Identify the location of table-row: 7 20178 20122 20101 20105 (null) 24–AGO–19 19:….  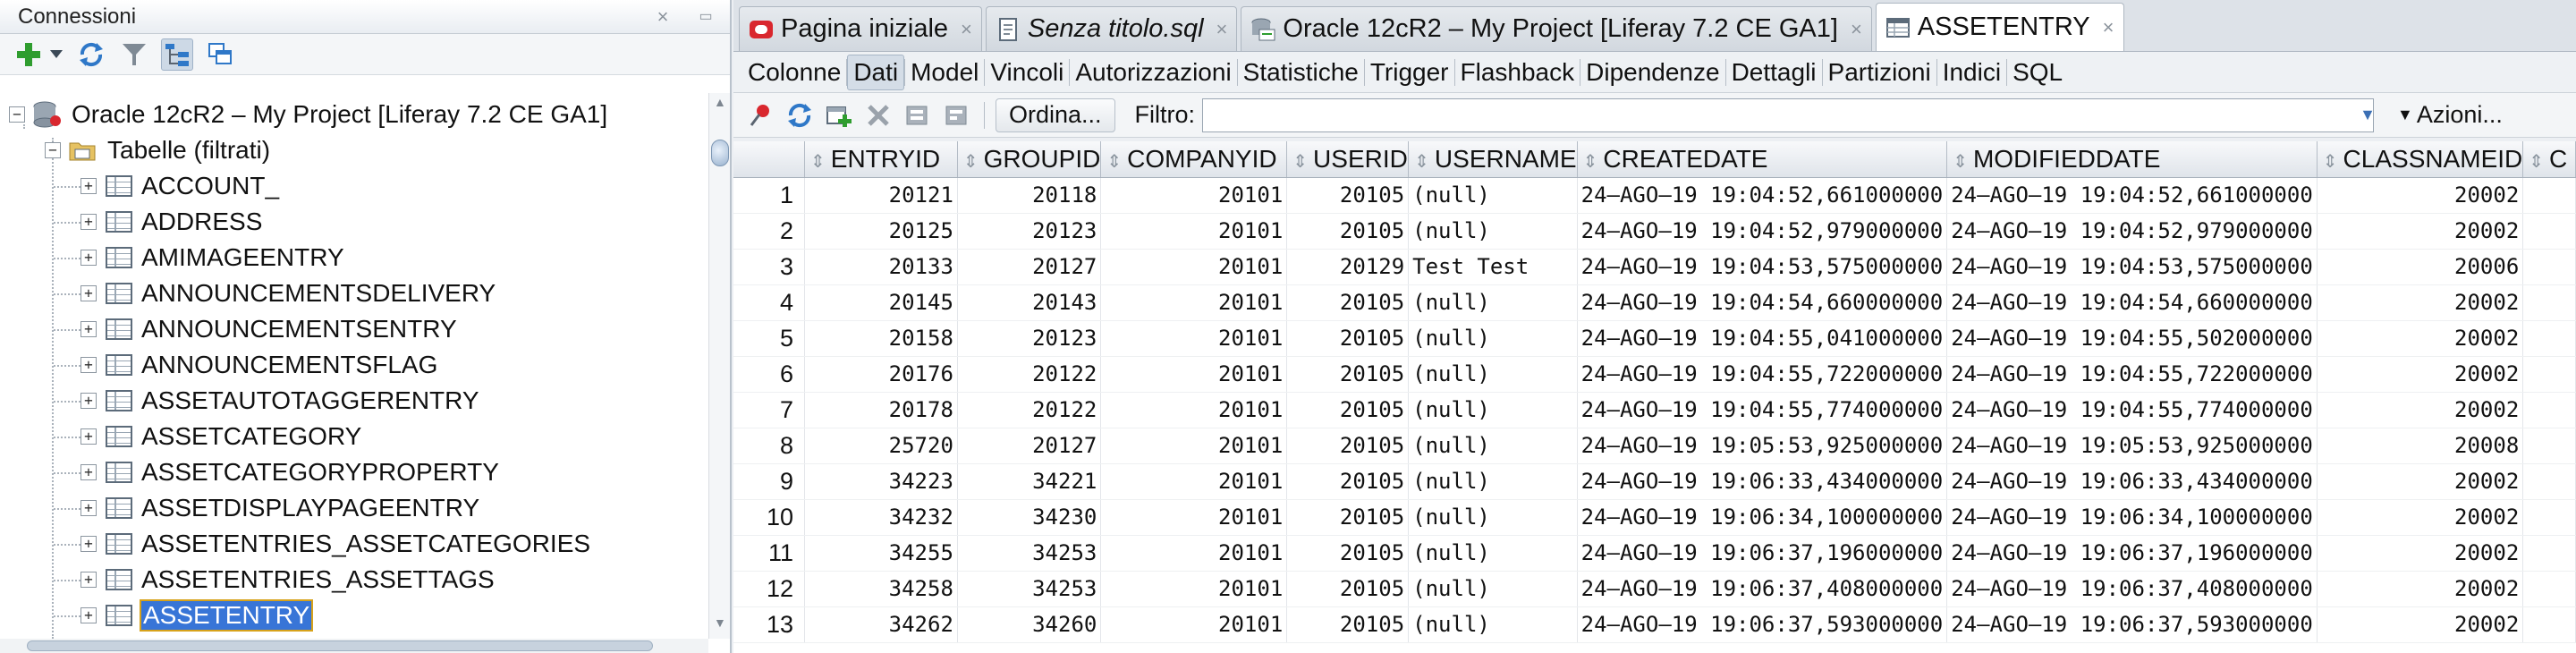
(1654, 410).